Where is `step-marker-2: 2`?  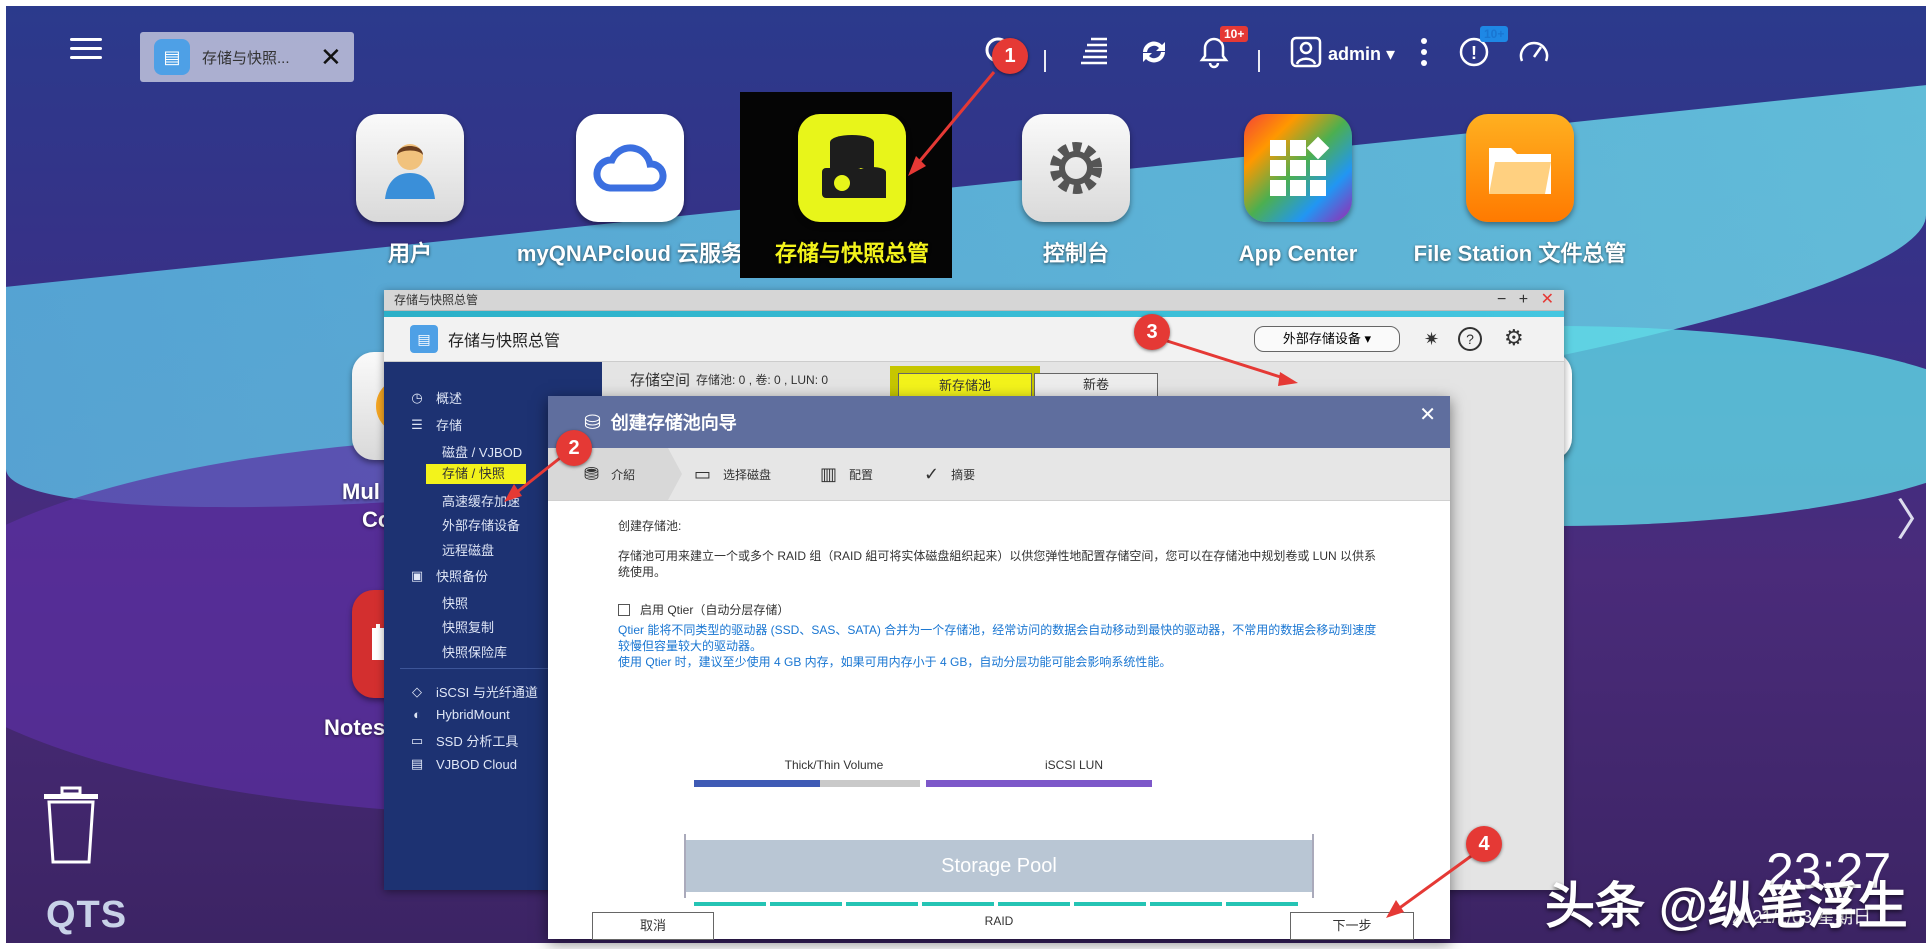
step-marker-2: 2 is located at coordinates (574, 448).